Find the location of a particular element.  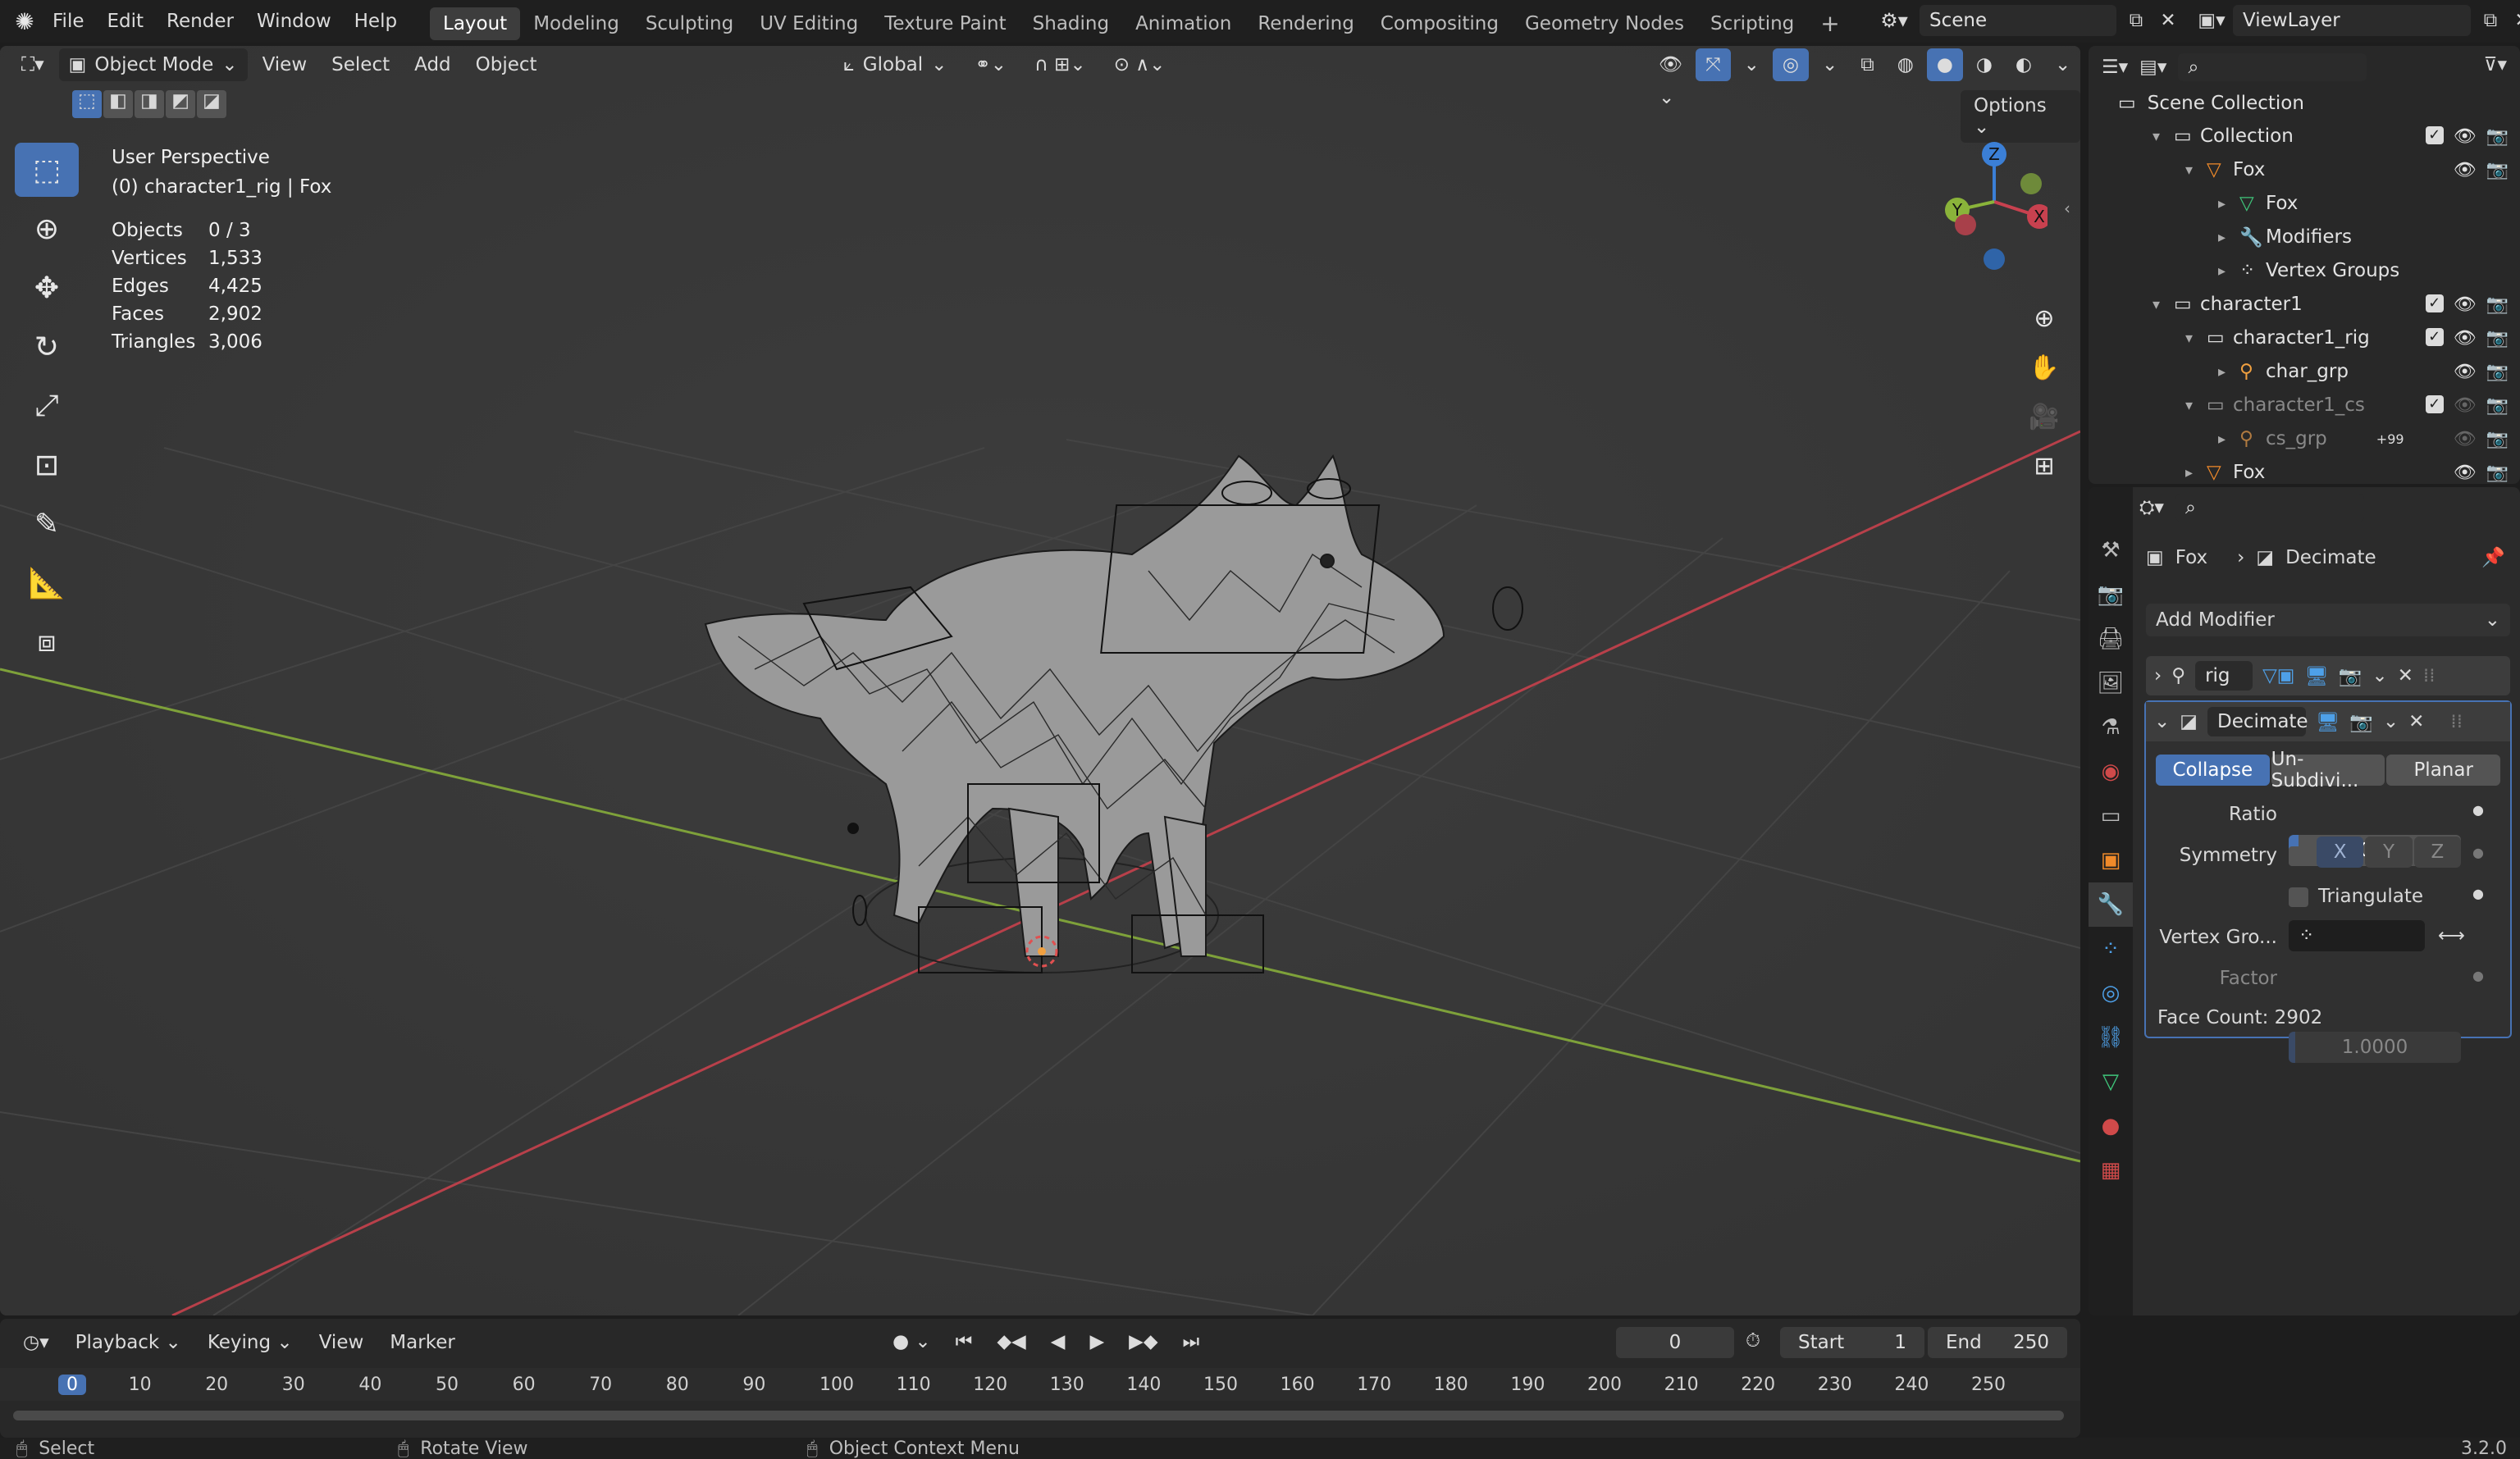

menu-keying: Keying ⌄ is located at coordinates (251, 1343).